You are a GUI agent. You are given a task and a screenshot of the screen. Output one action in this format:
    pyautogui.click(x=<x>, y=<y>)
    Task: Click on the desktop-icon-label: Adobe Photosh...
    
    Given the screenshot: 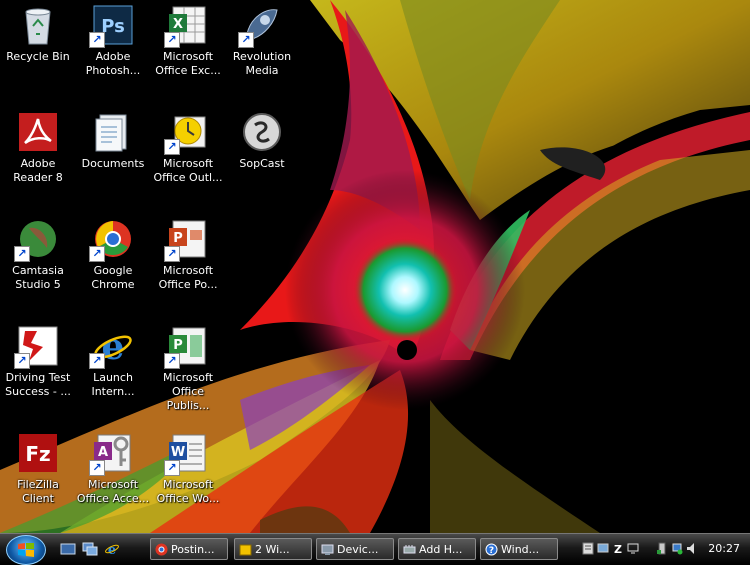 What is the action you would take?
    pyautogui.click(x=113, y=63)
    